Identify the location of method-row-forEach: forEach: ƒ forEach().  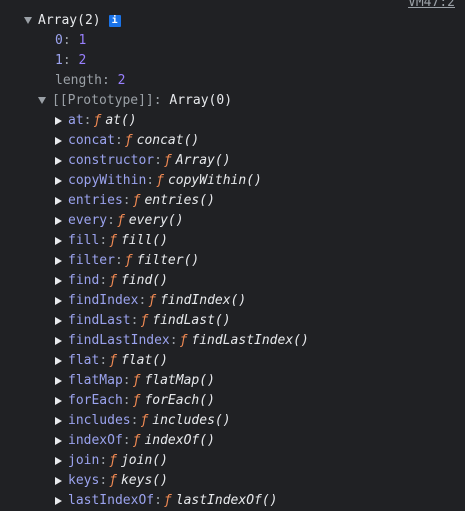
(135, 401).